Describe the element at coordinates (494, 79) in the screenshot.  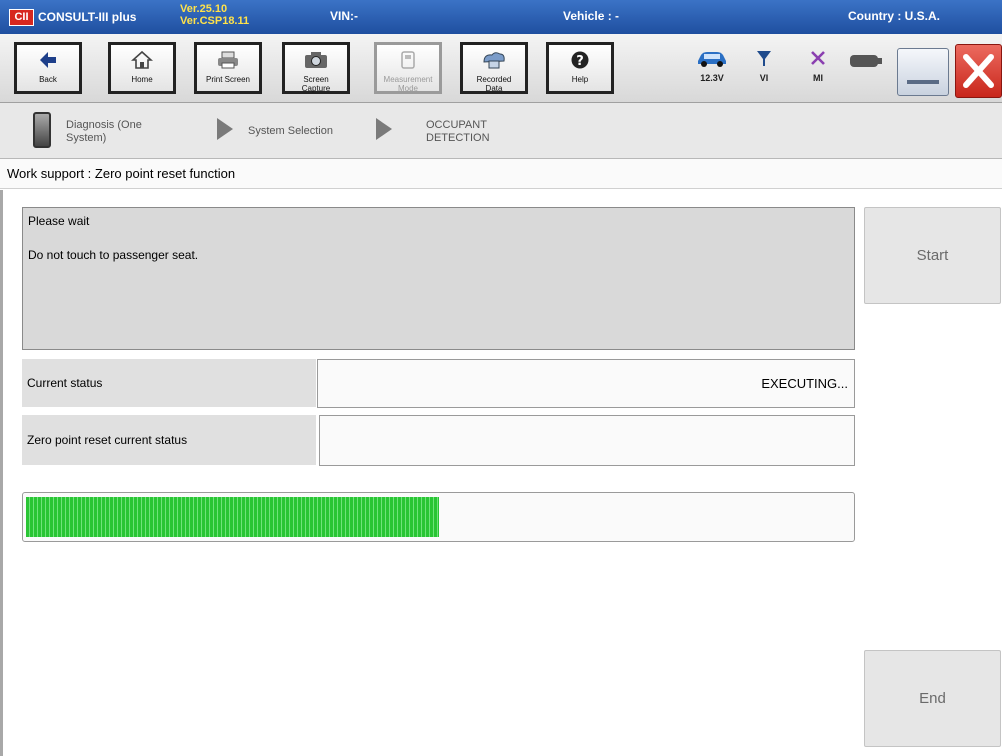
I see `recorded-label-1: Recorded` at that location.